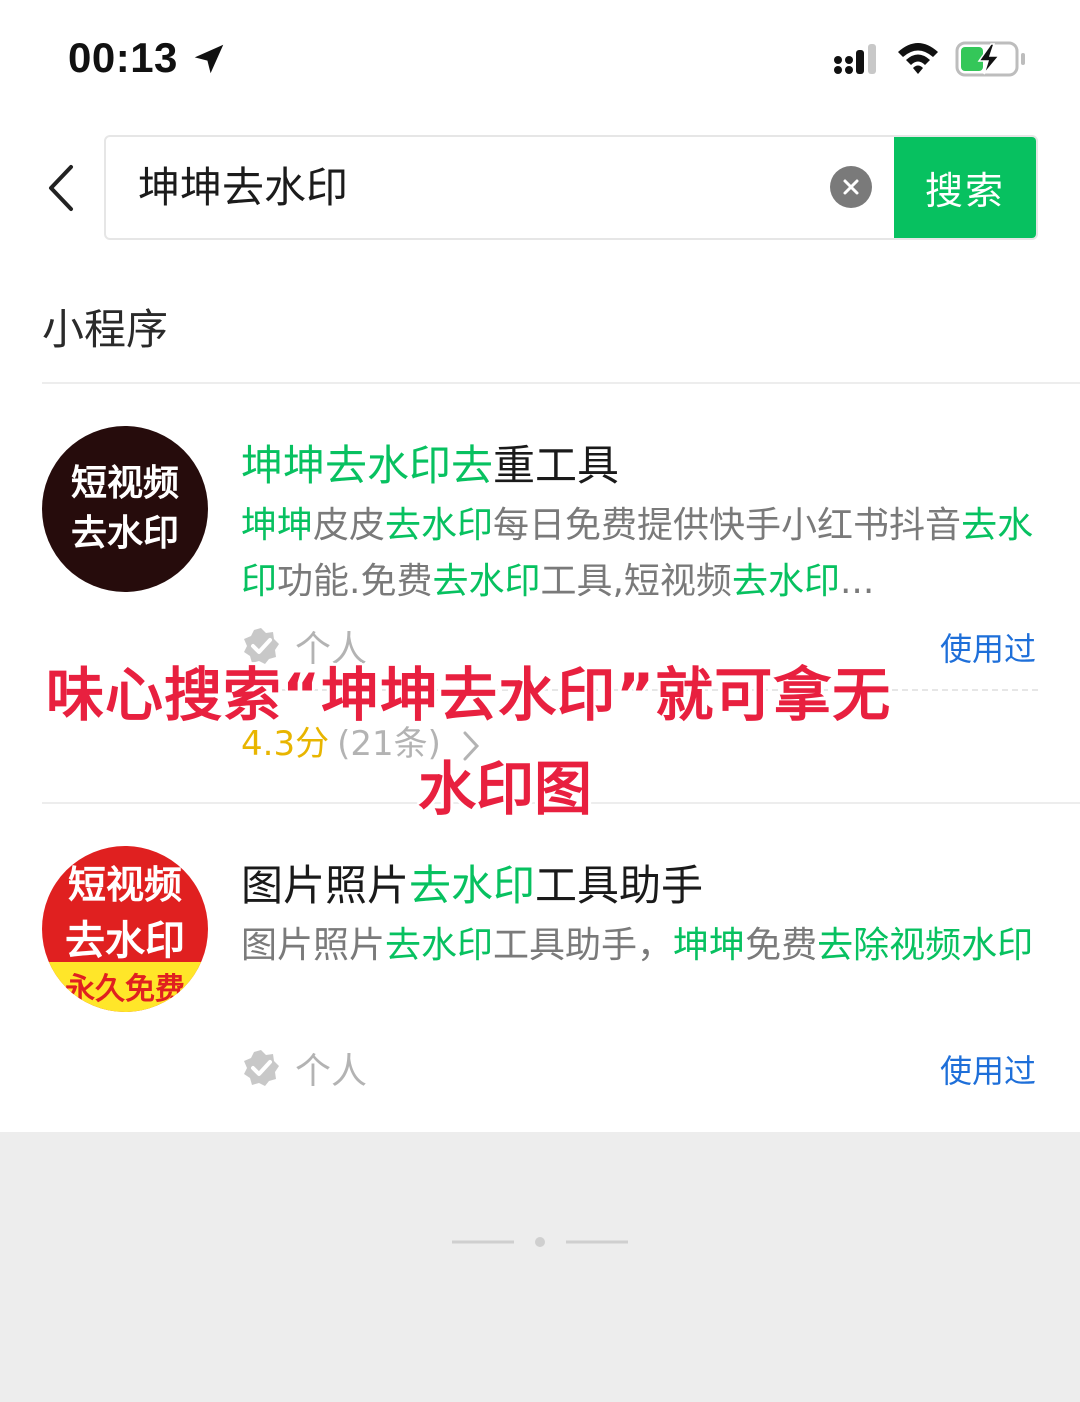  I want to click on cellular-signal-icon, so click(855, 59).